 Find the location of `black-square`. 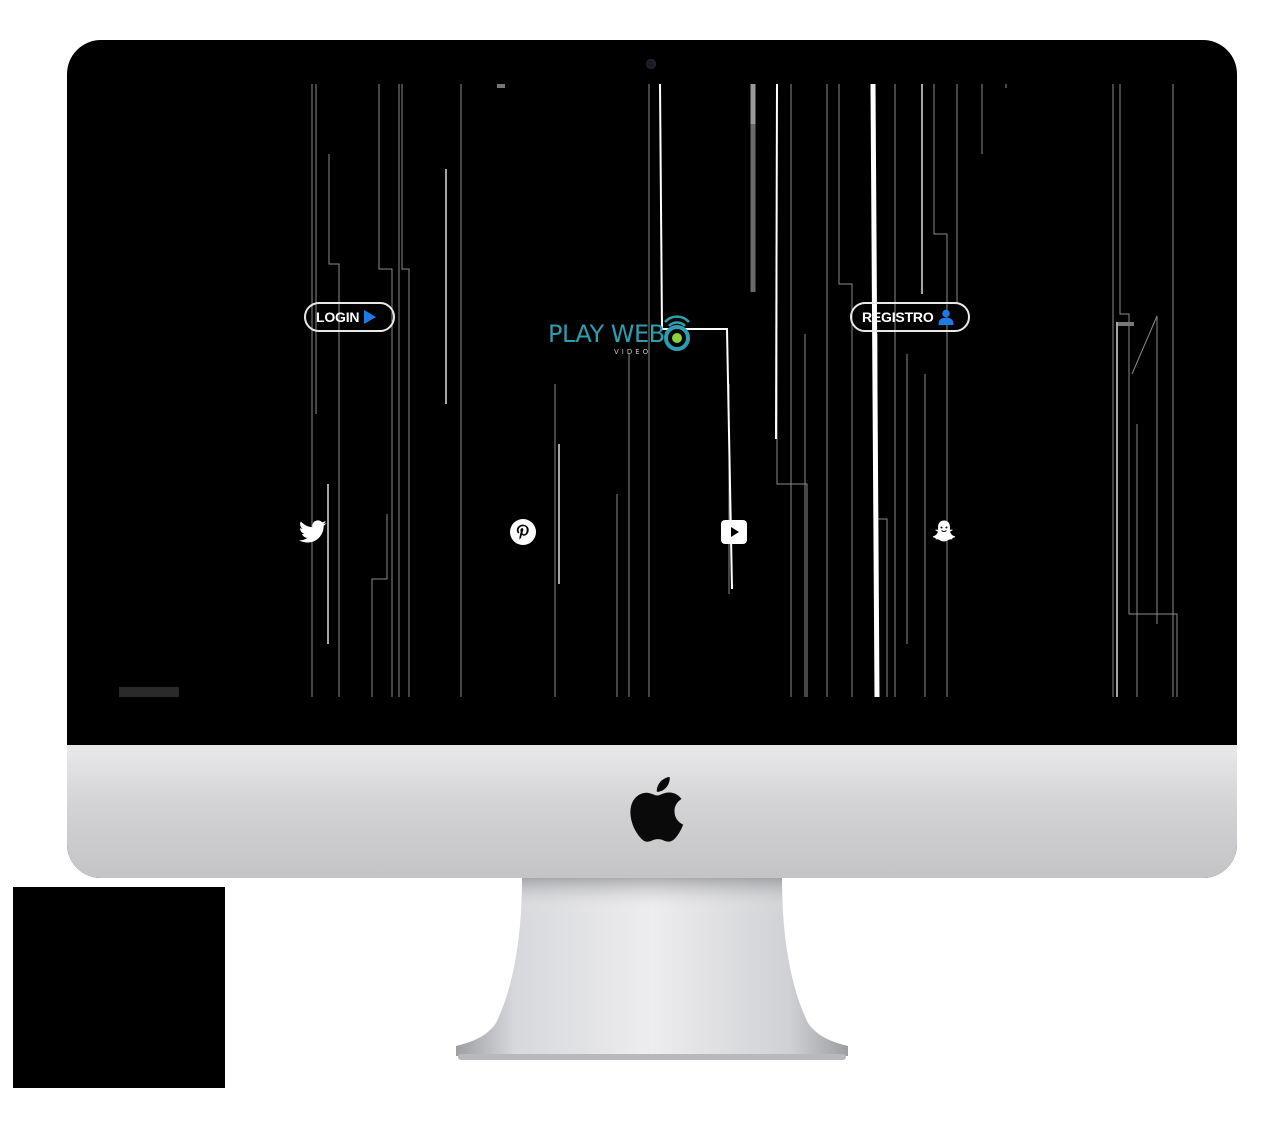

black-square is located at coordinates (119, 987).